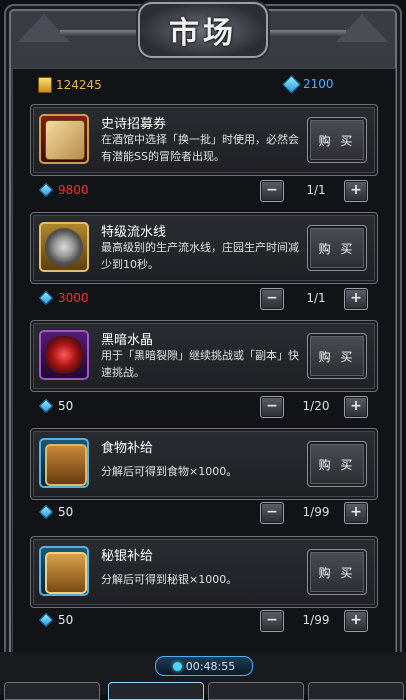 The image size is (406, 700). I want to click on shop-item: 黑暗水晶 用于「黑暗裂隙」继续挑战或「副本」快速挑战。 购 买, so click(204, 356).